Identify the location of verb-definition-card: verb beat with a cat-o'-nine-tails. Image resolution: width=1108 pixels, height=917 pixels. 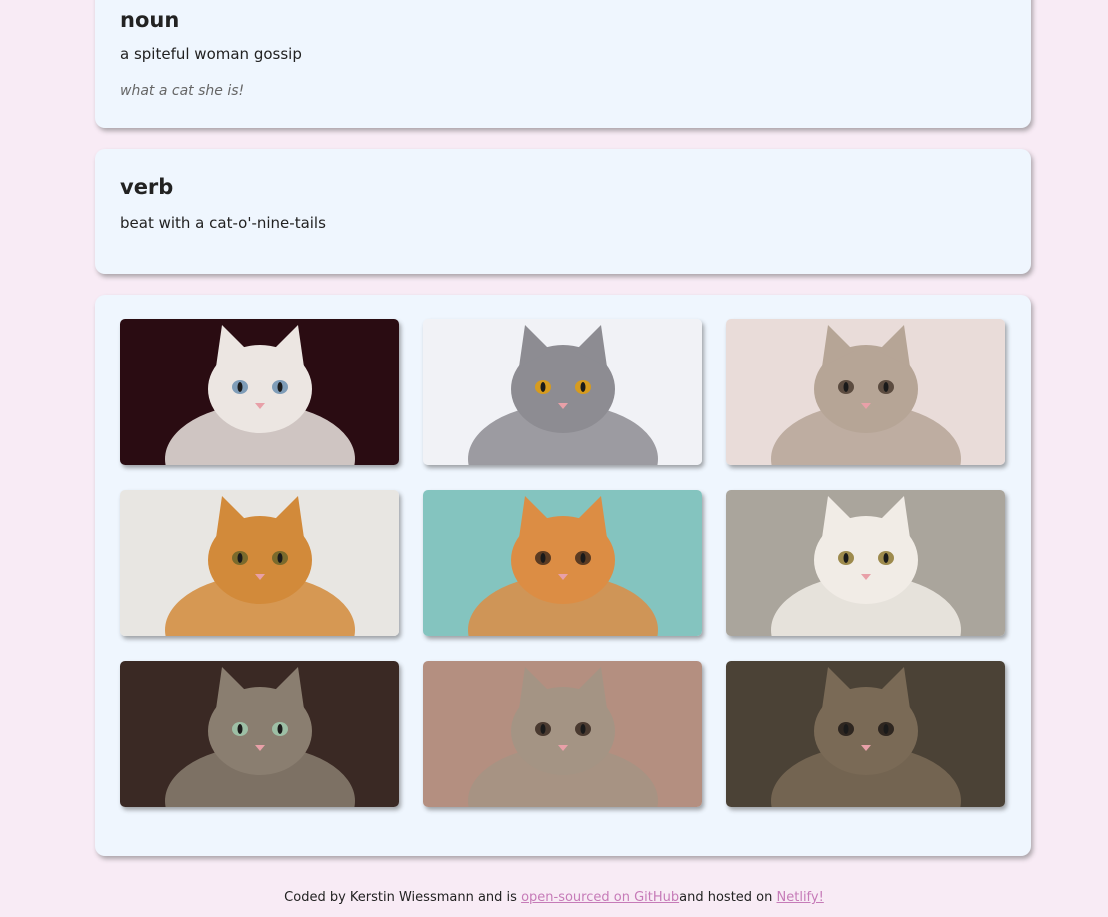
(563, 211).